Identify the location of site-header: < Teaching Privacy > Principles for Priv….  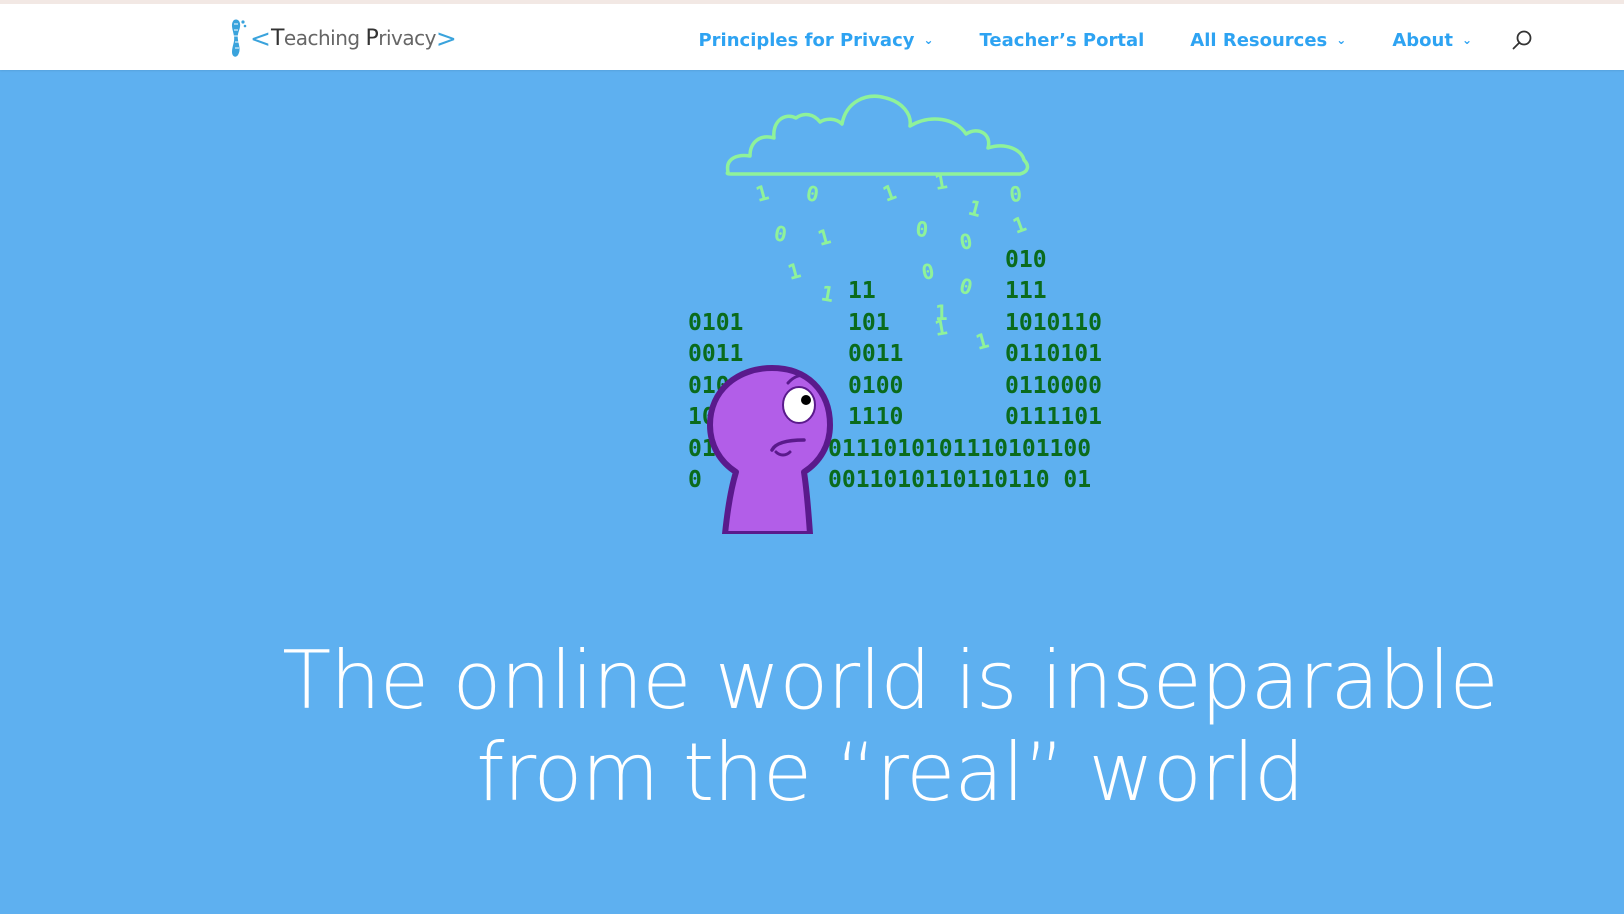
(812, 35).